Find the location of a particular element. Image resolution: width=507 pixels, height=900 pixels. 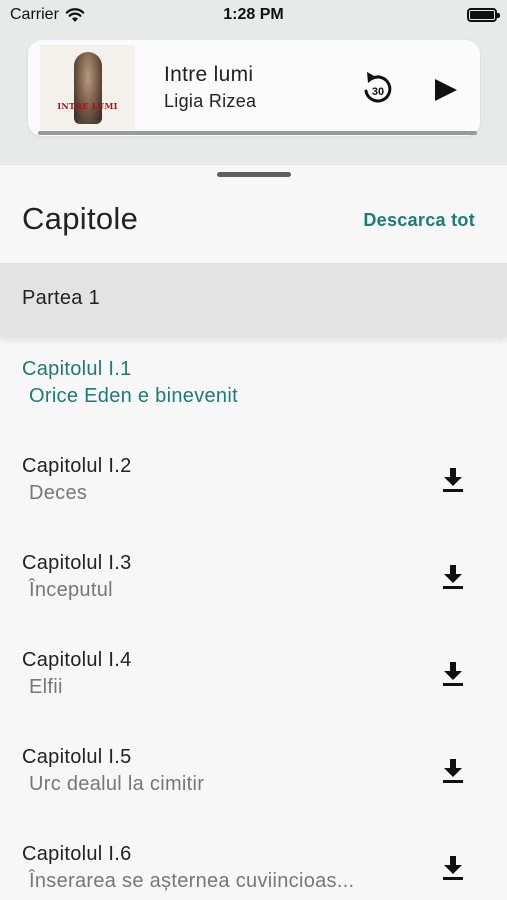

chapter-item: Capitolul I.4 Elfii is located at coordinates (253, 694).